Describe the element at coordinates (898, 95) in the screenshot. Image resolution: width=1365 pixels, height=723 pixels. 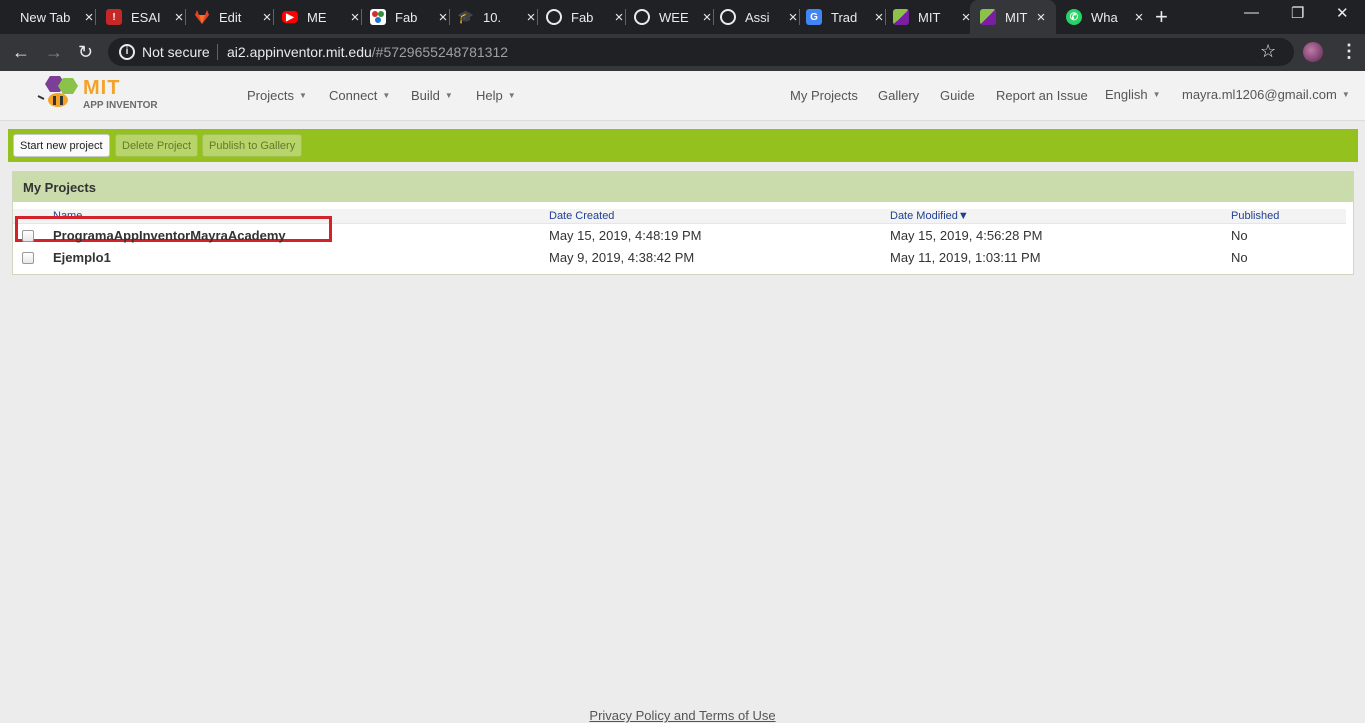
I see `link-gallery: Gallery` at that location.